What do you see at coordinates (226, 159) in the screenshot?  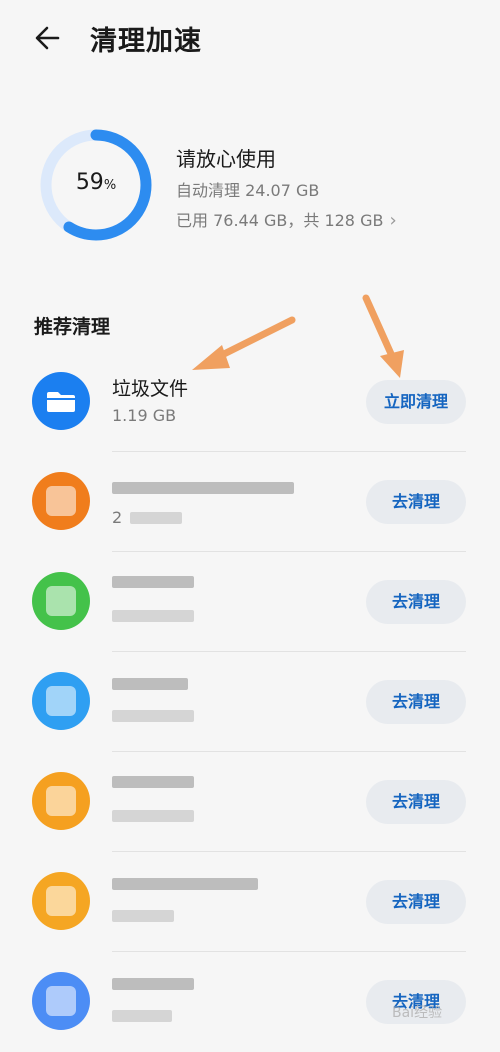 I see `storage-headline: 请放心使用` at bounding box center [226, 159].